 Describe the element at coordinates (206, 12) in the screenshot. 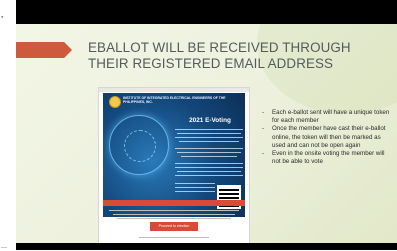

I see `top-letterbox-bar` at that location.